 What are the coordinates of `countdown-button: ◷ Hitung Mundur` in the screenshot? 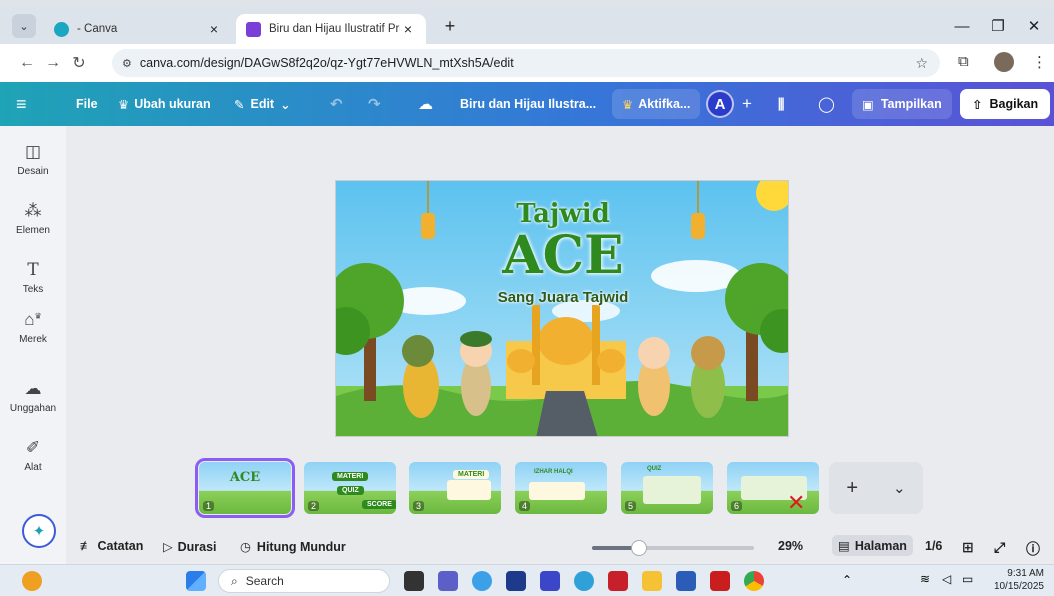 It's located at (293, 547).